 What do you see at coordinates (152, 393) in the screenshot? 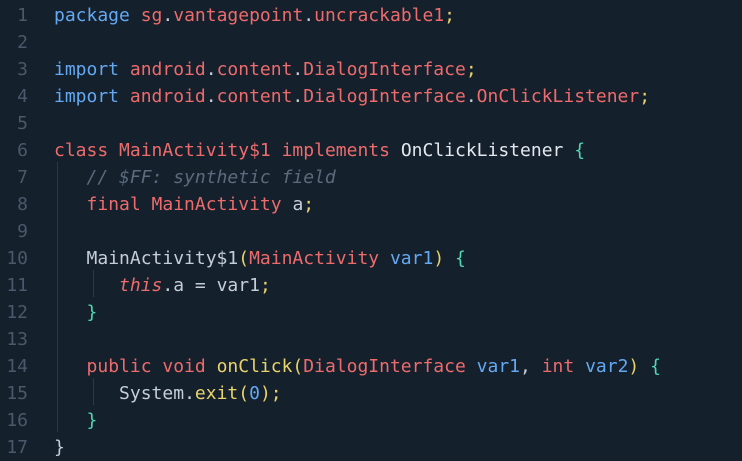
I see `code-token: System` at bounding box center [152, 393].